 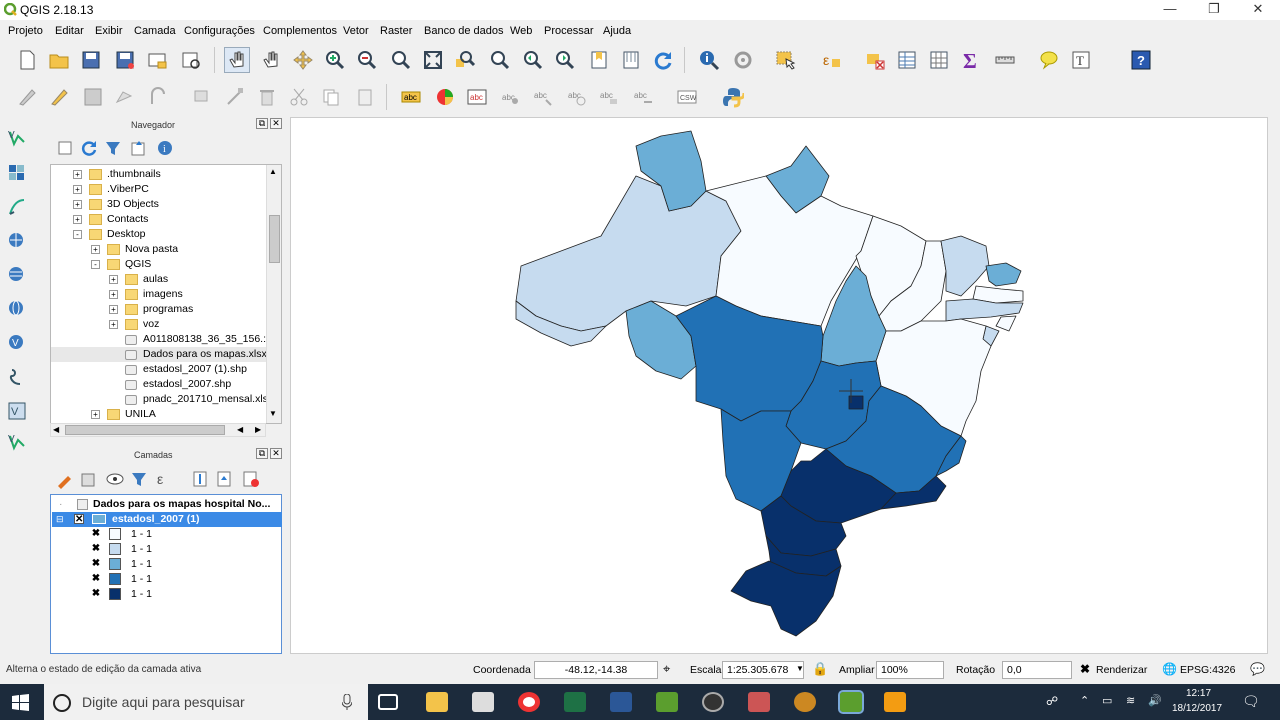 I want to click on scale-dropdown-icon: ▼, so click(x=800, y=668).